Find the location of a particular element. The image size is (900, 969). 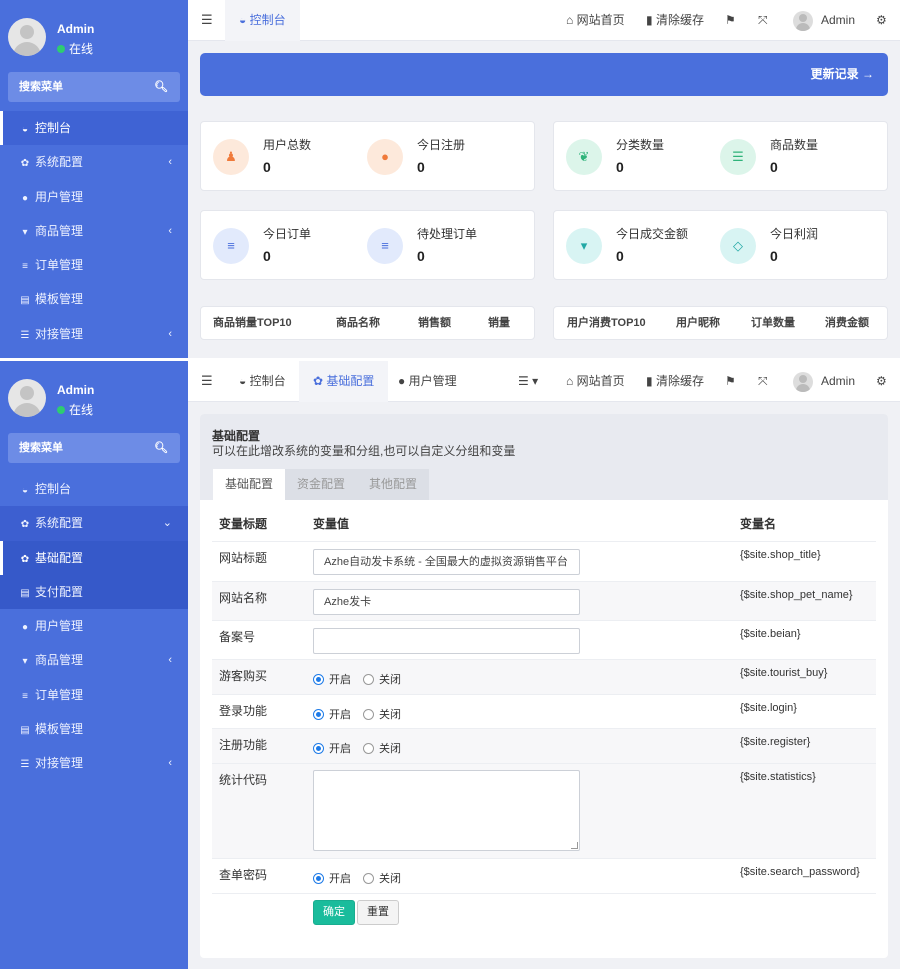

cart-icon: ▾ is located at coordinates (584, 246).